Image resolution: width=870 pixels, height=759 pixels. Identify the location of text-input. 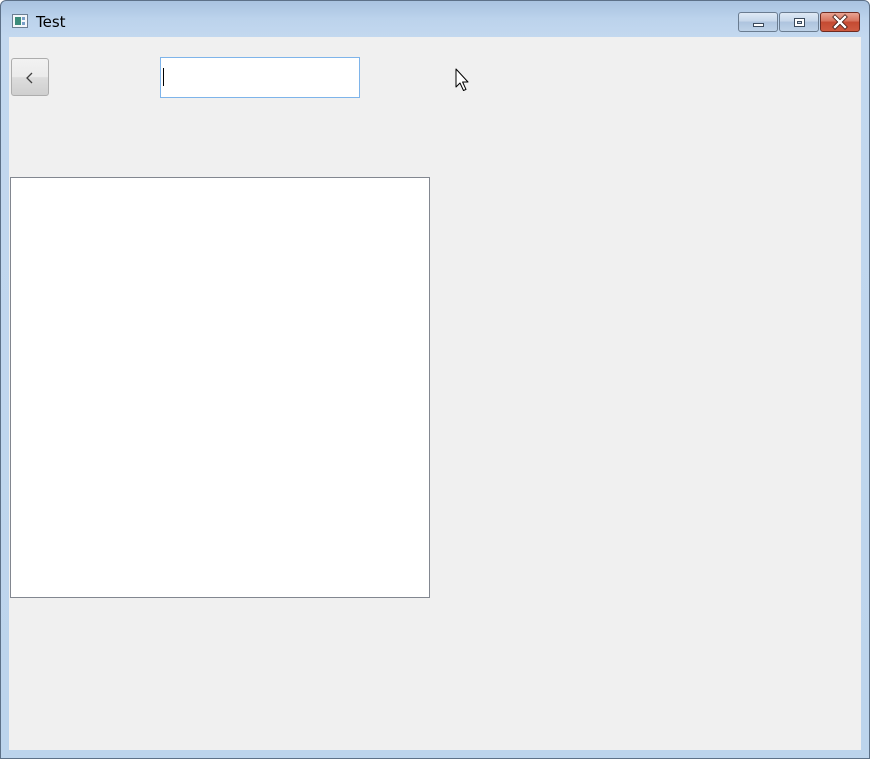
(260, 77).